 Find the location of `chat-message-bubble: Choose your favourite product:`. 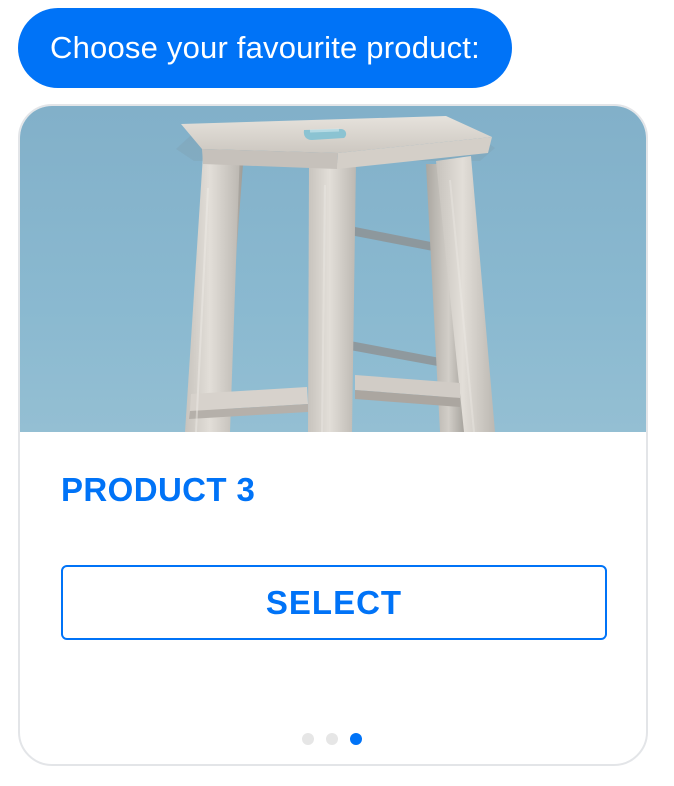

chat-message-bubble: Choose your favourite product: is located at coordinates (265, 48).